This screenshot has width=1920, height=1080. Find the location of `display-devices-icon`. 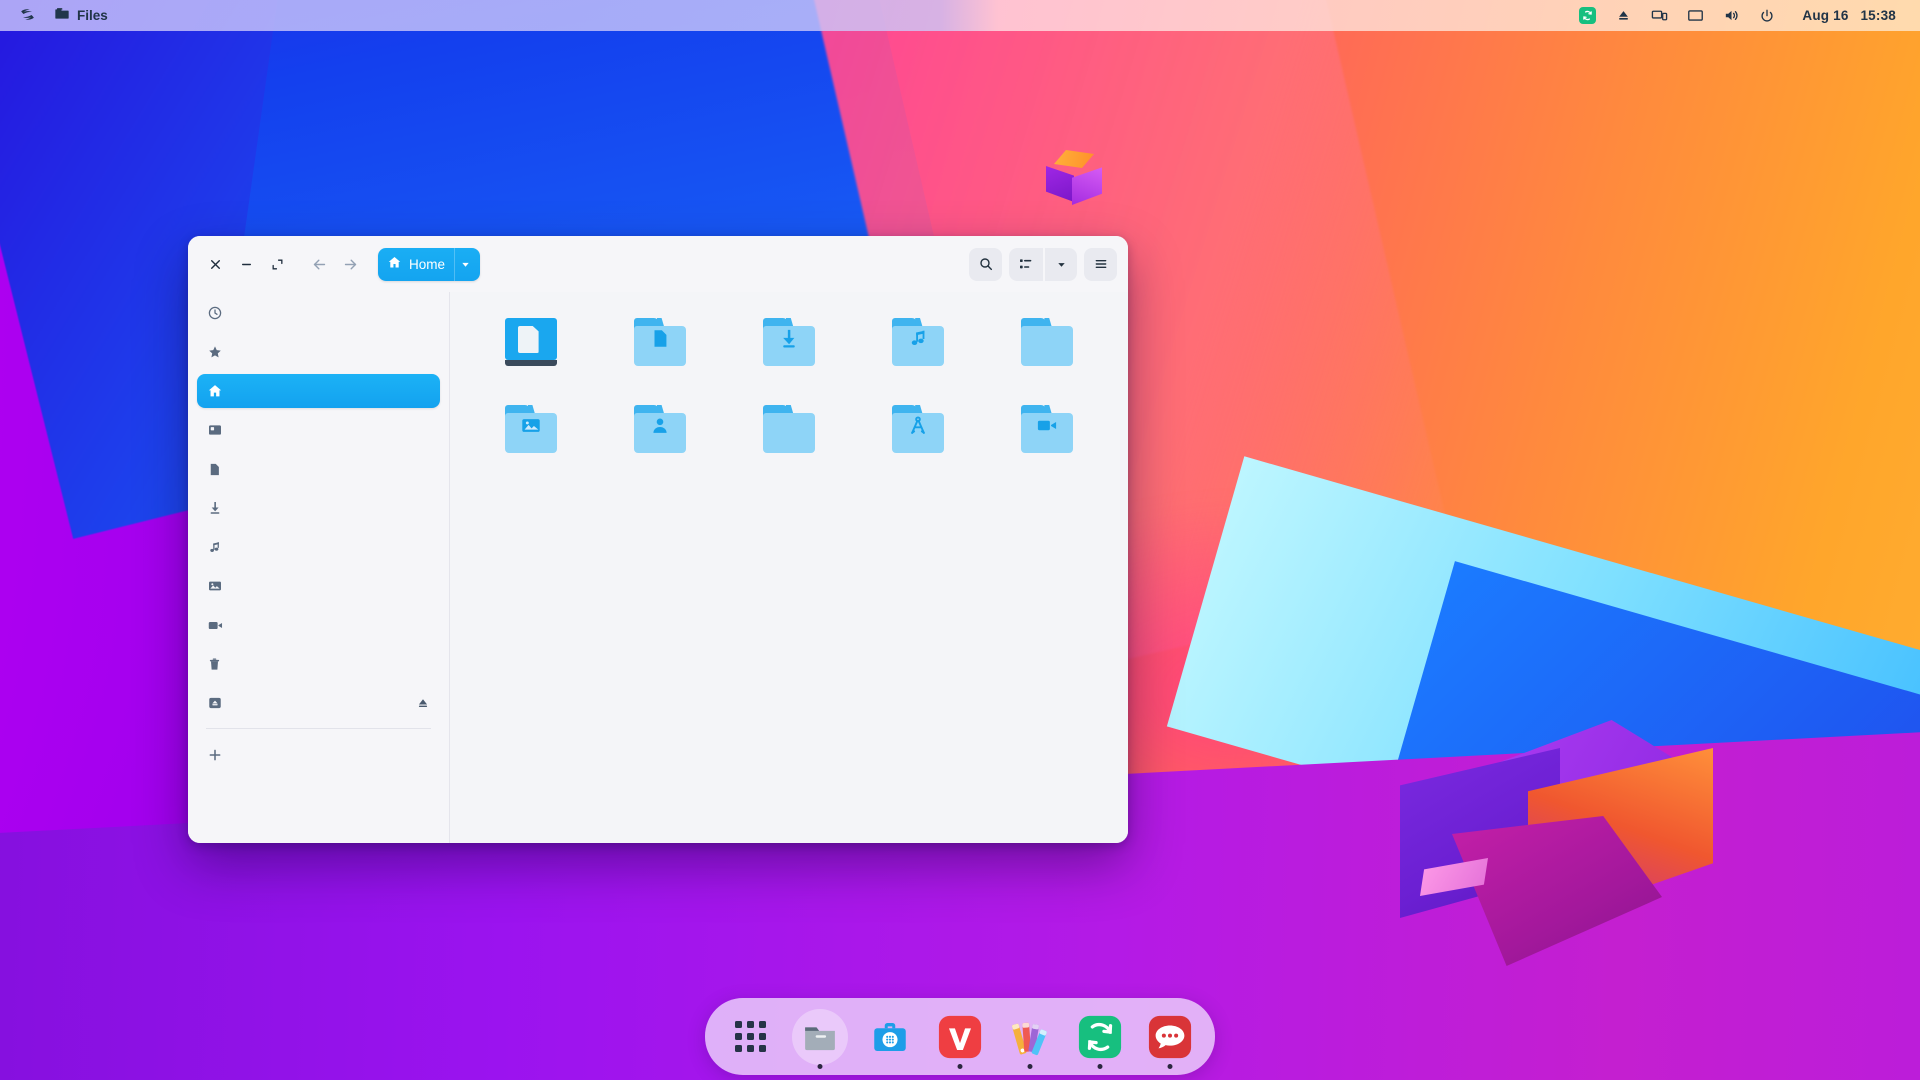

display-devices-icon is located at coordinates (1659, 15).